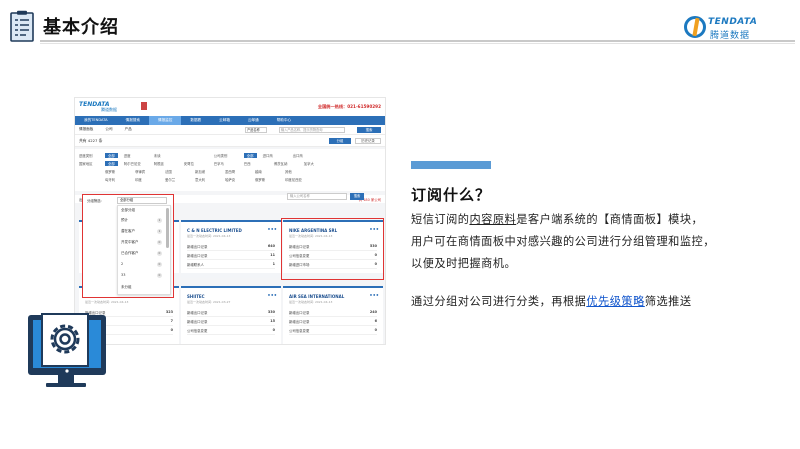 This screenshot has height=449, width=800. I want to click on menu-item: 33 0, so click(141, 275).